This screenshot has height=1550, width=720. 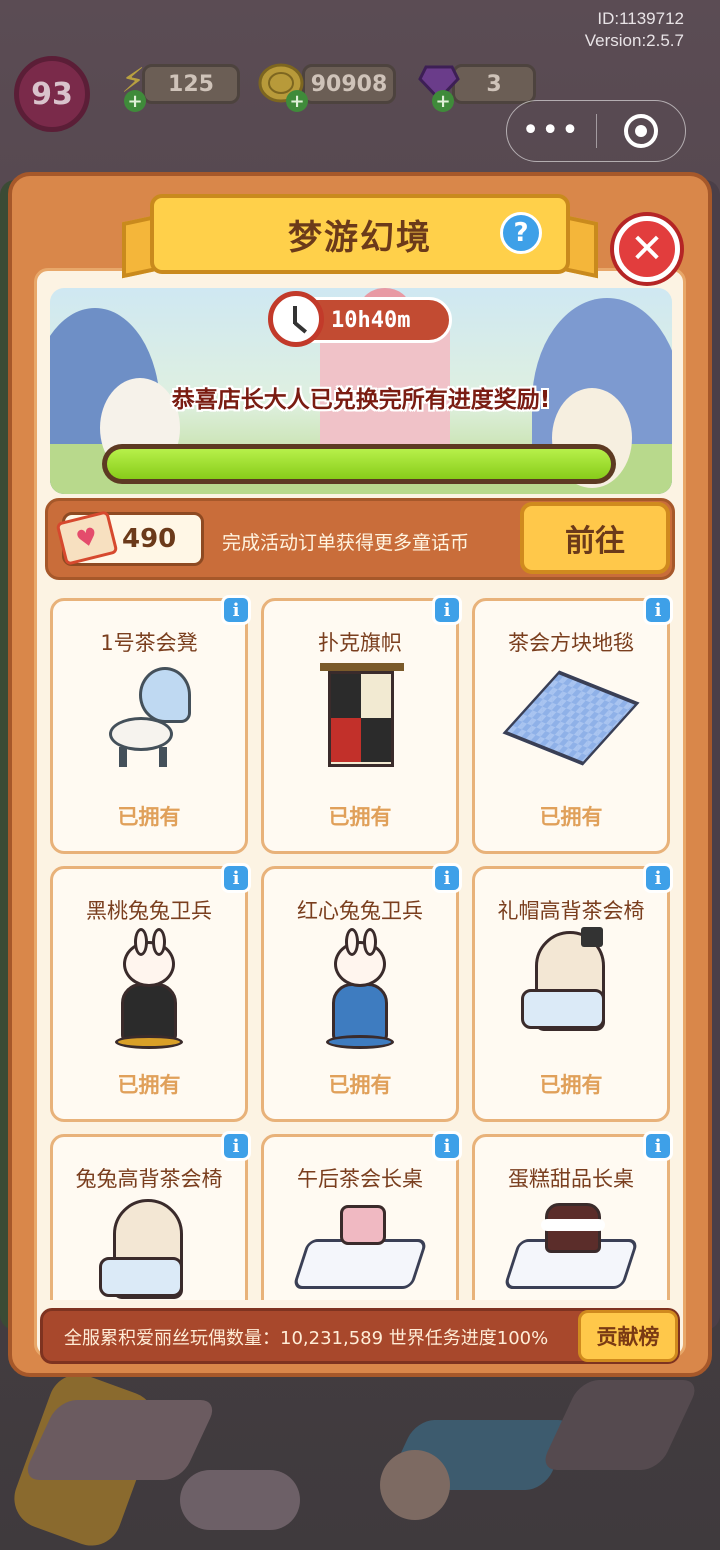 I want to click on clock-icon, so click(x=296, y=319).